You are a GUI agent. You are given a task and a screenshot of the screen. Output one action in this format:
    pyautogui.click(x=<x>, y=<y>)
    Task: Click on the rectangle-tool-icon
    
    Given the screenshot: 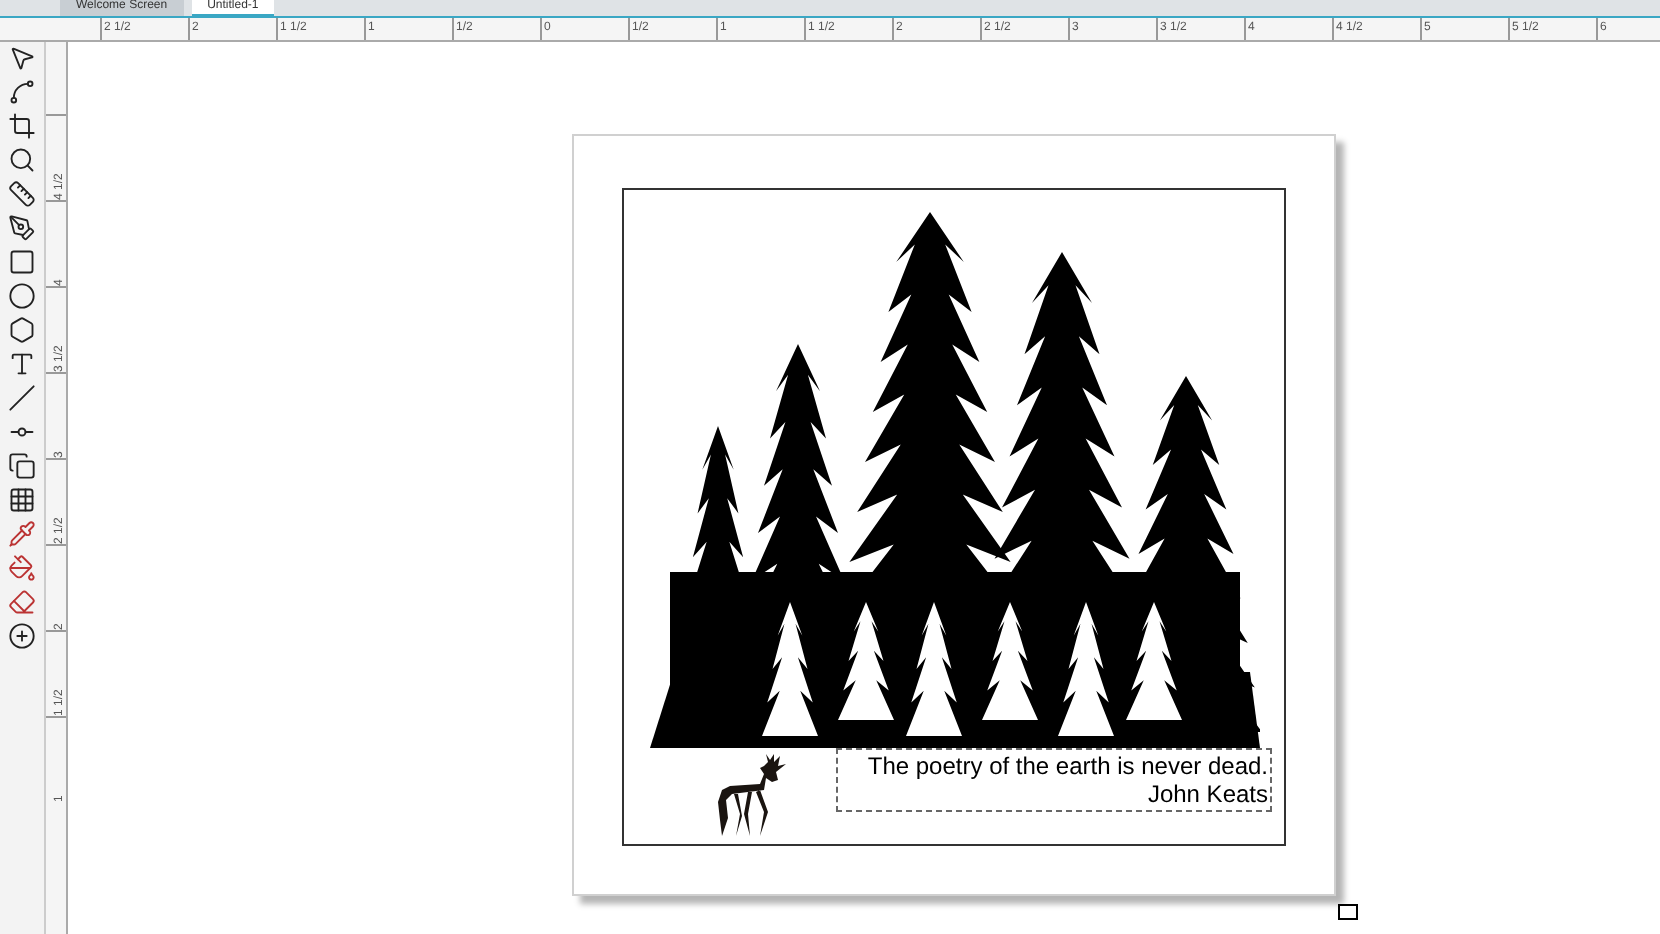 What is the action you would take?
    pyautogui.click(x=22, y=262)
    